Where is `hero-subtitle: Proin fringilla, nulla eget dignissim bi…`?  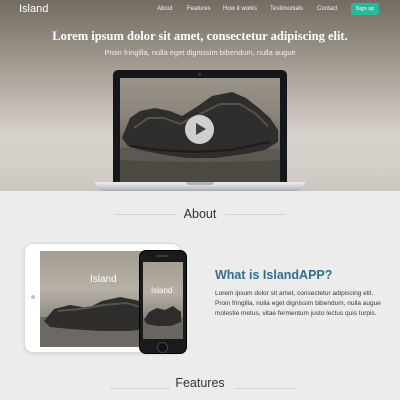 hero-subtitle: Proin fringilla, nulla eget dignissim bi… is located at coordinates (200, 52).